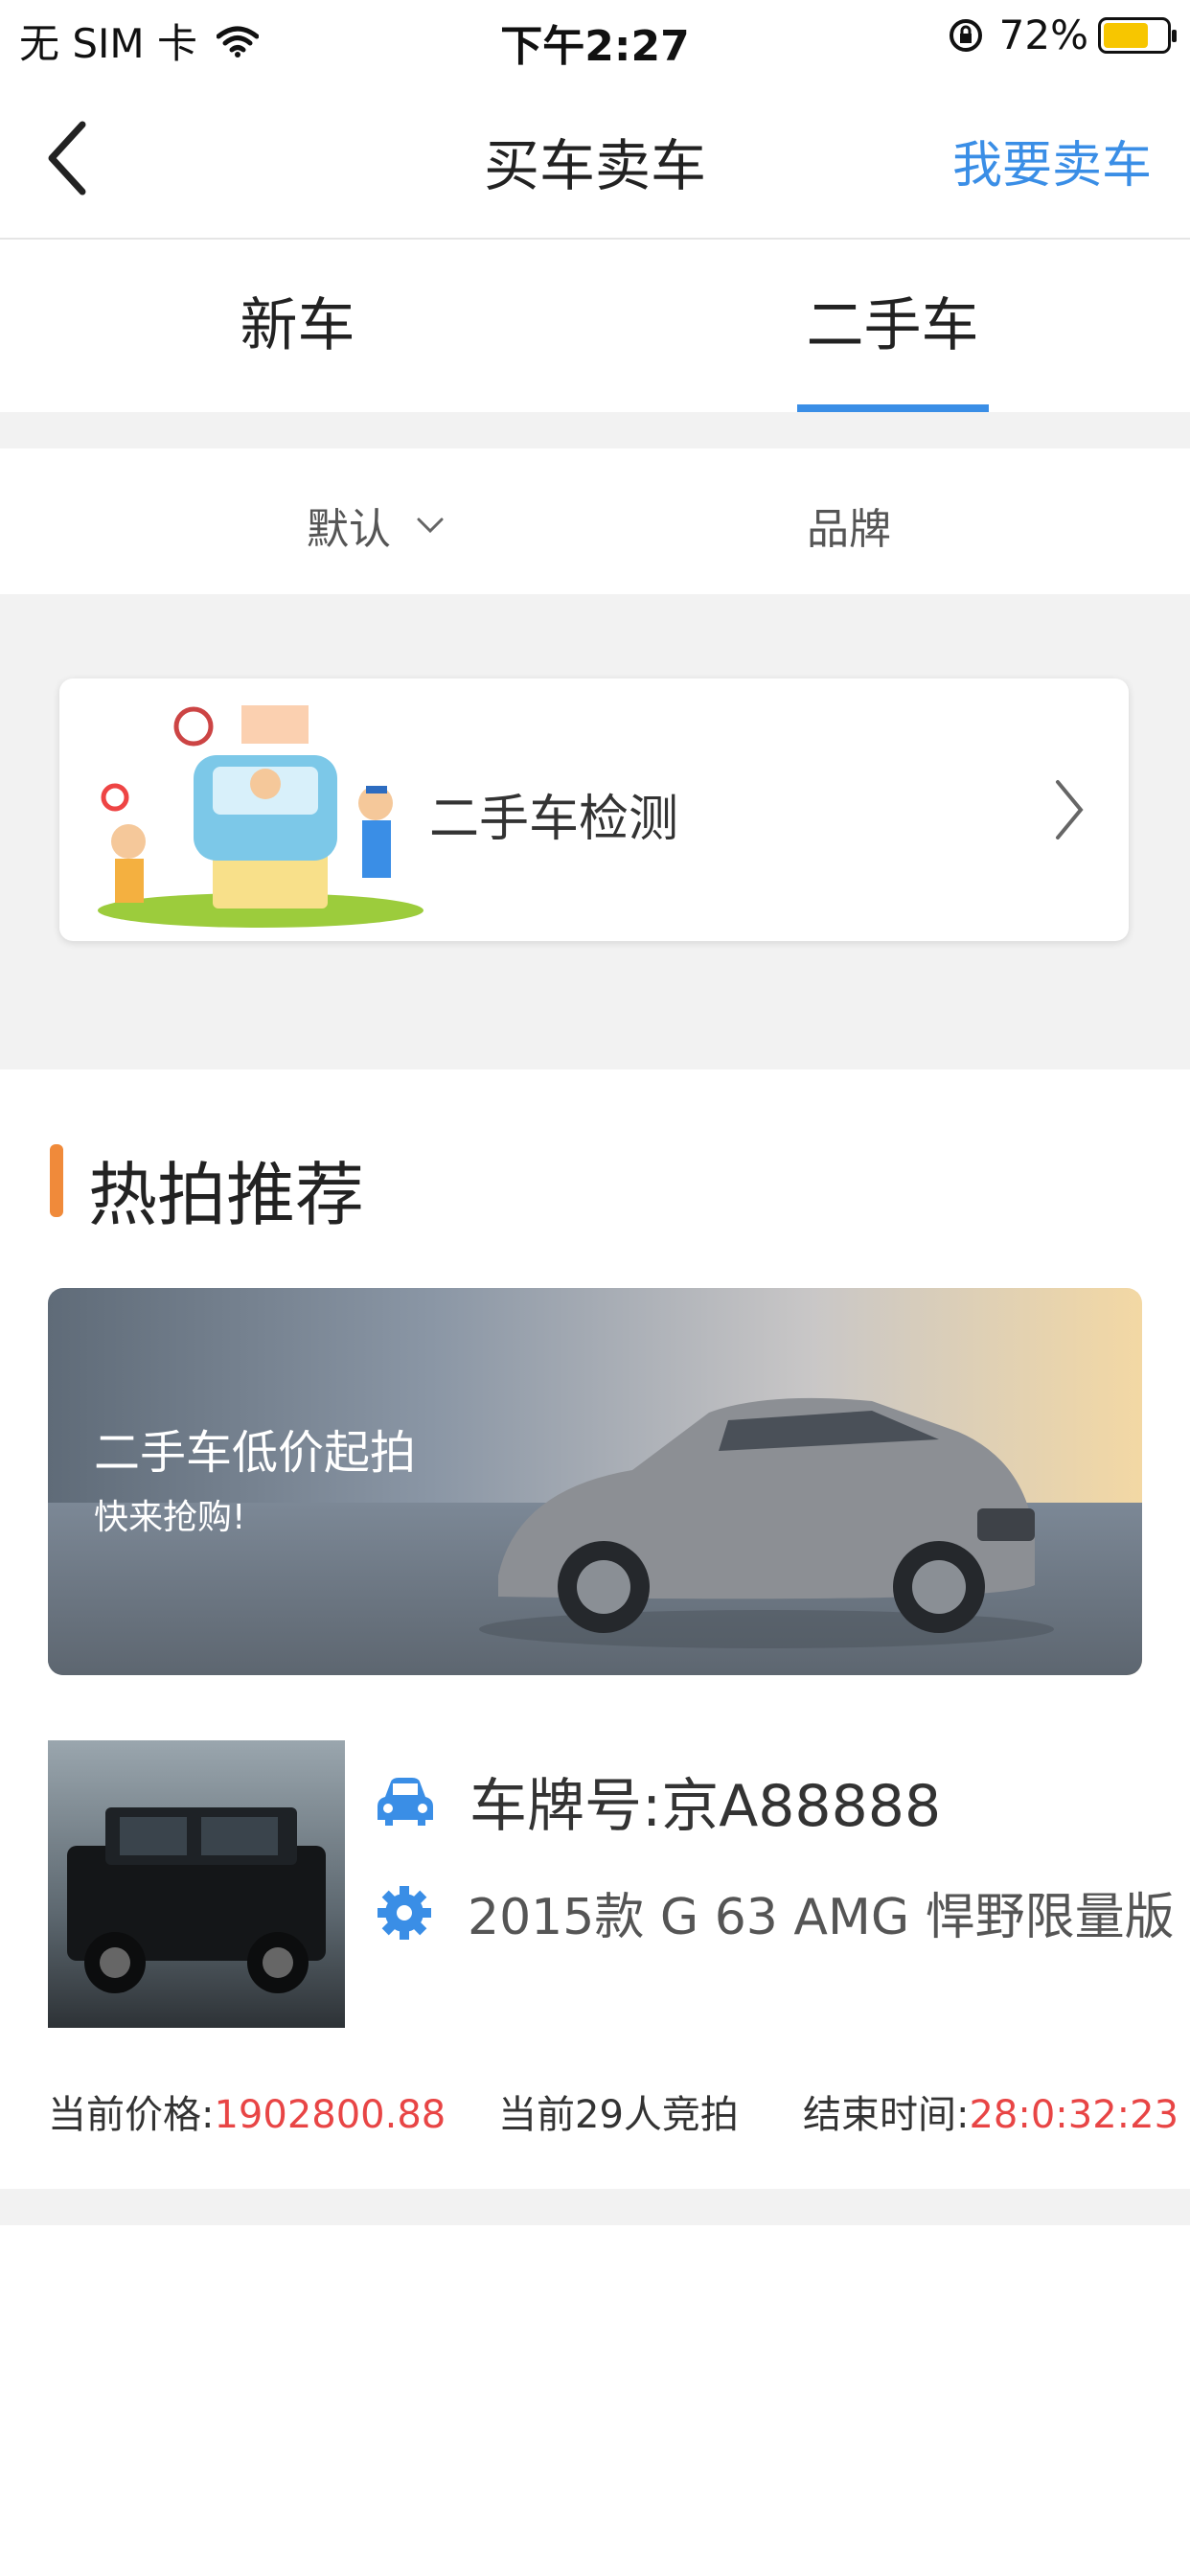 The image size is (1190, 2576). What do you see at coordinates (595, 160) in the screenshot?
I see `nav-bar: 买车卖车 我要卖车` at bounding box center [595, 160].